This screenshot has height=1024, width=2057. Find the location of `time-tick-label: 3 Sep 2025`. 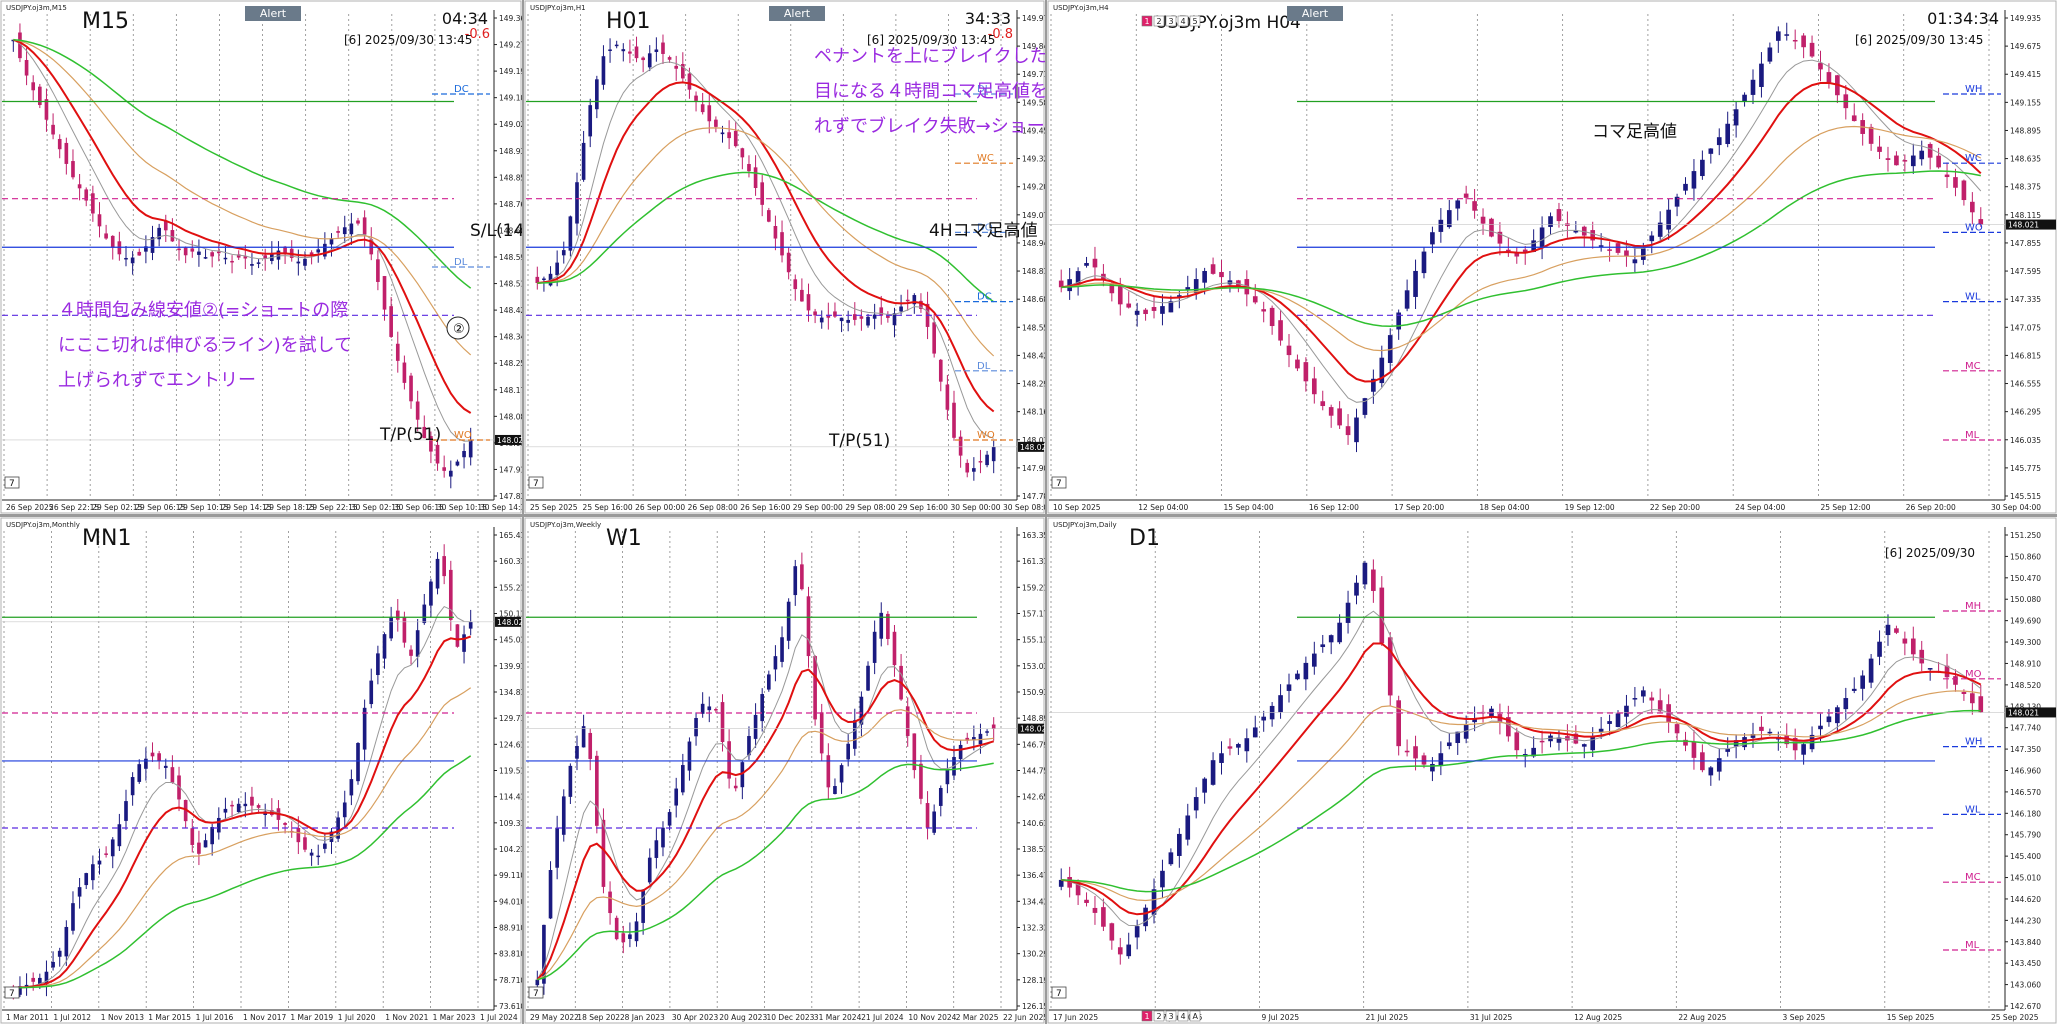

time-tick-label: 3 Sep 2025 is located at coordinates (1804, 1017).